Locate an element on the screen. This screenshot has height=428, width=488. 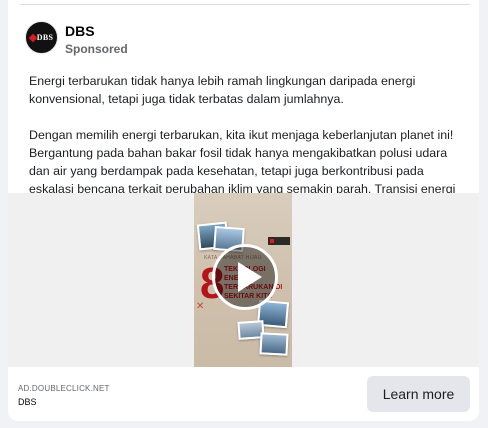
avatar: DBS is located at coordinates (41, 37).